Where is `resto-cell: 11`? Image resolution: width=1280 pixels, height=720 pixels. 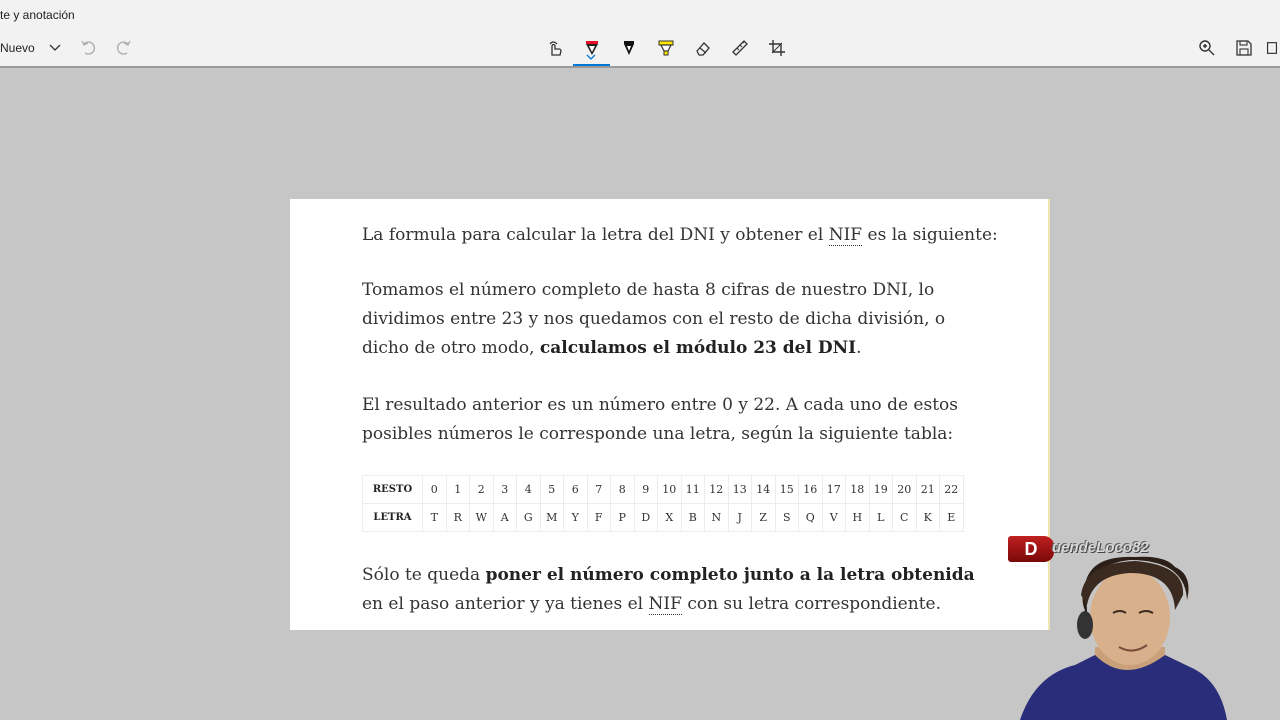
resto-cell: 11 is located at coordinates (692, 489).